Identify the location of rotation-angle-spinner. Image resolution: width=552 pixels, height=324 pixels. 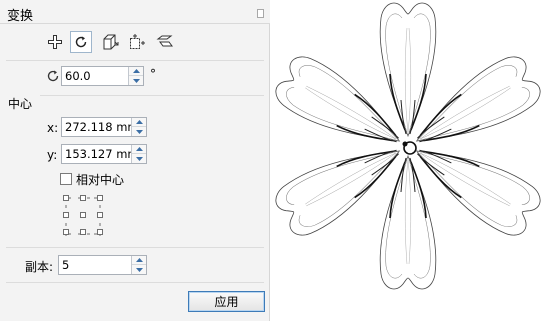
(135, 76).